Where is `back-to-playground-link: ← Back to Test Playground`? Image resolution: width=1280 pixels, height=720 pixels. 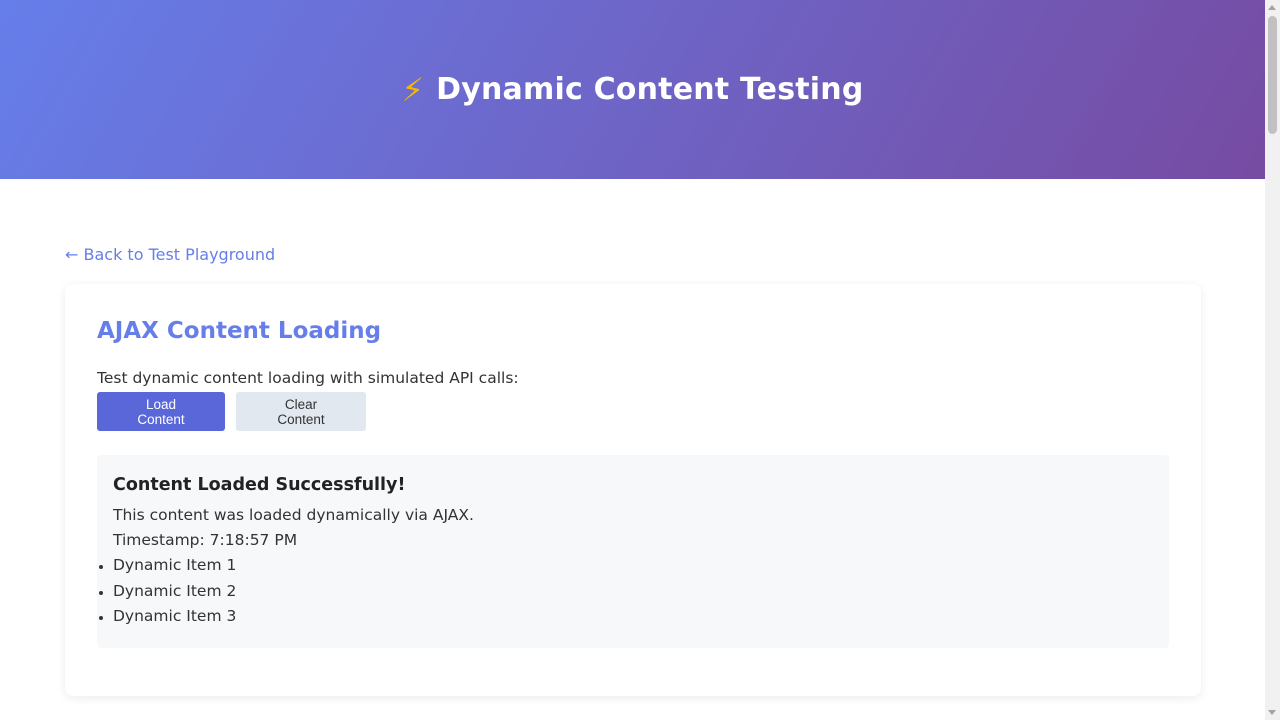 back-to-playground-link: ← Back to Test Playground is located at coordinates (170, 254).